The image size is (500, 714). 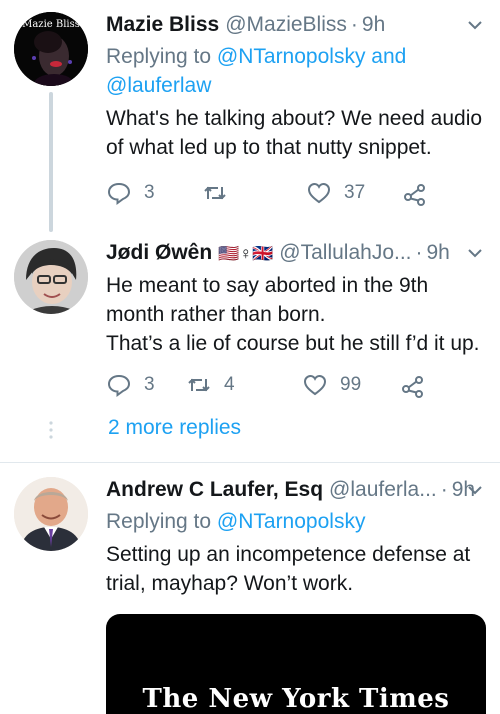 I want to click on like-count: 99, so click(x=351, y=384).